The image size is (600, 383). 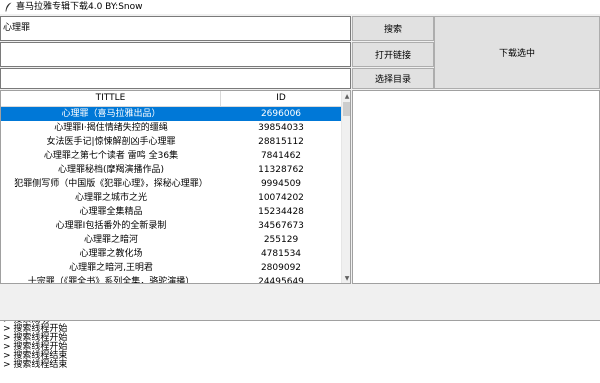 What do you see at coordinates (175, 78) in the screenshot?
I see `directory-input` at bounding box center [175, 78].